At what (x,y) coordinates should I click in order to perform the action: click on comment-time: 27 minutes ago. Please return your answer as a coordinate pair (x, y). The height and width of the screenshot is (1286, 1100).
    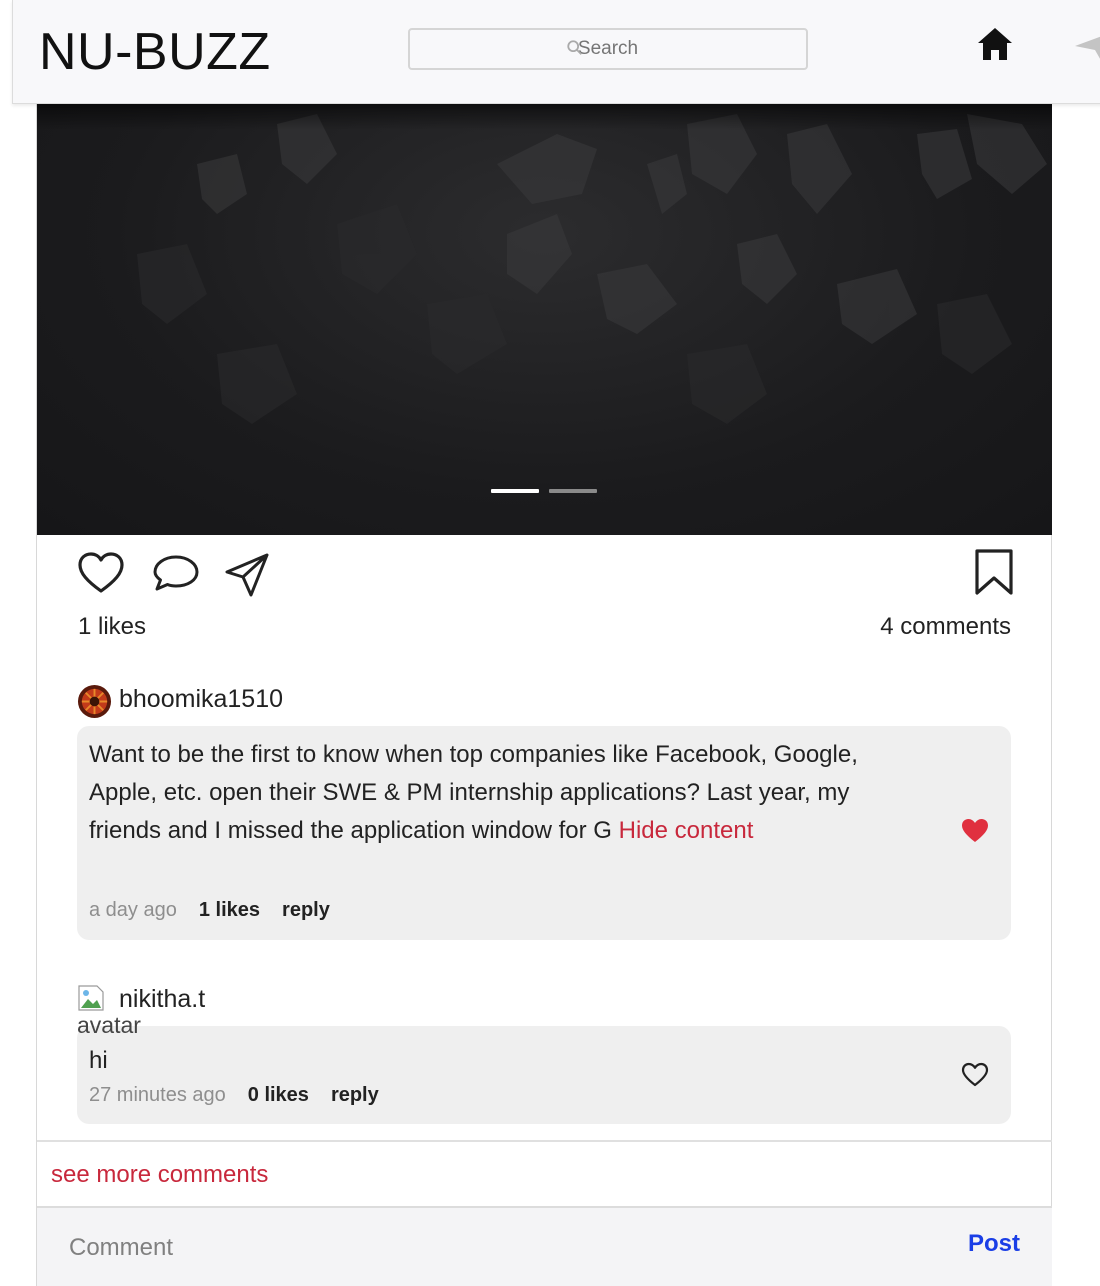
    Looking at the image, I should click on (157, 1095).